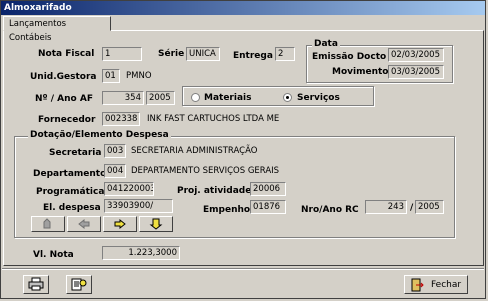  I want to click on proj-atividade-field: 20006, so click(268, 189).